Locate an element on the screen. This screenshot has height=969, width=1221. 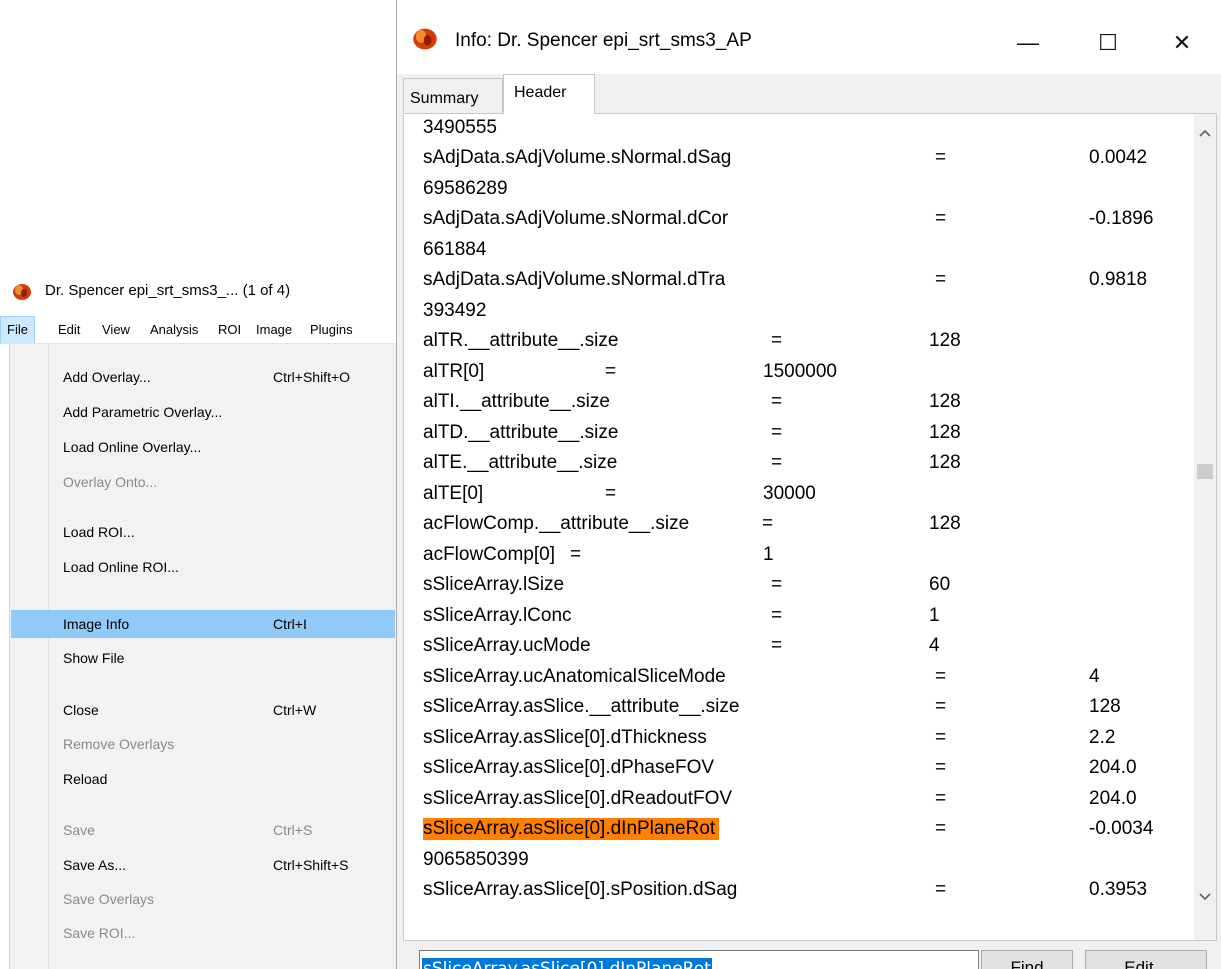
info-titlebar: Info: Dr. Spencer epi_srt_sms3_AP — ☐ ✕ is located at coordinates (809, 37).